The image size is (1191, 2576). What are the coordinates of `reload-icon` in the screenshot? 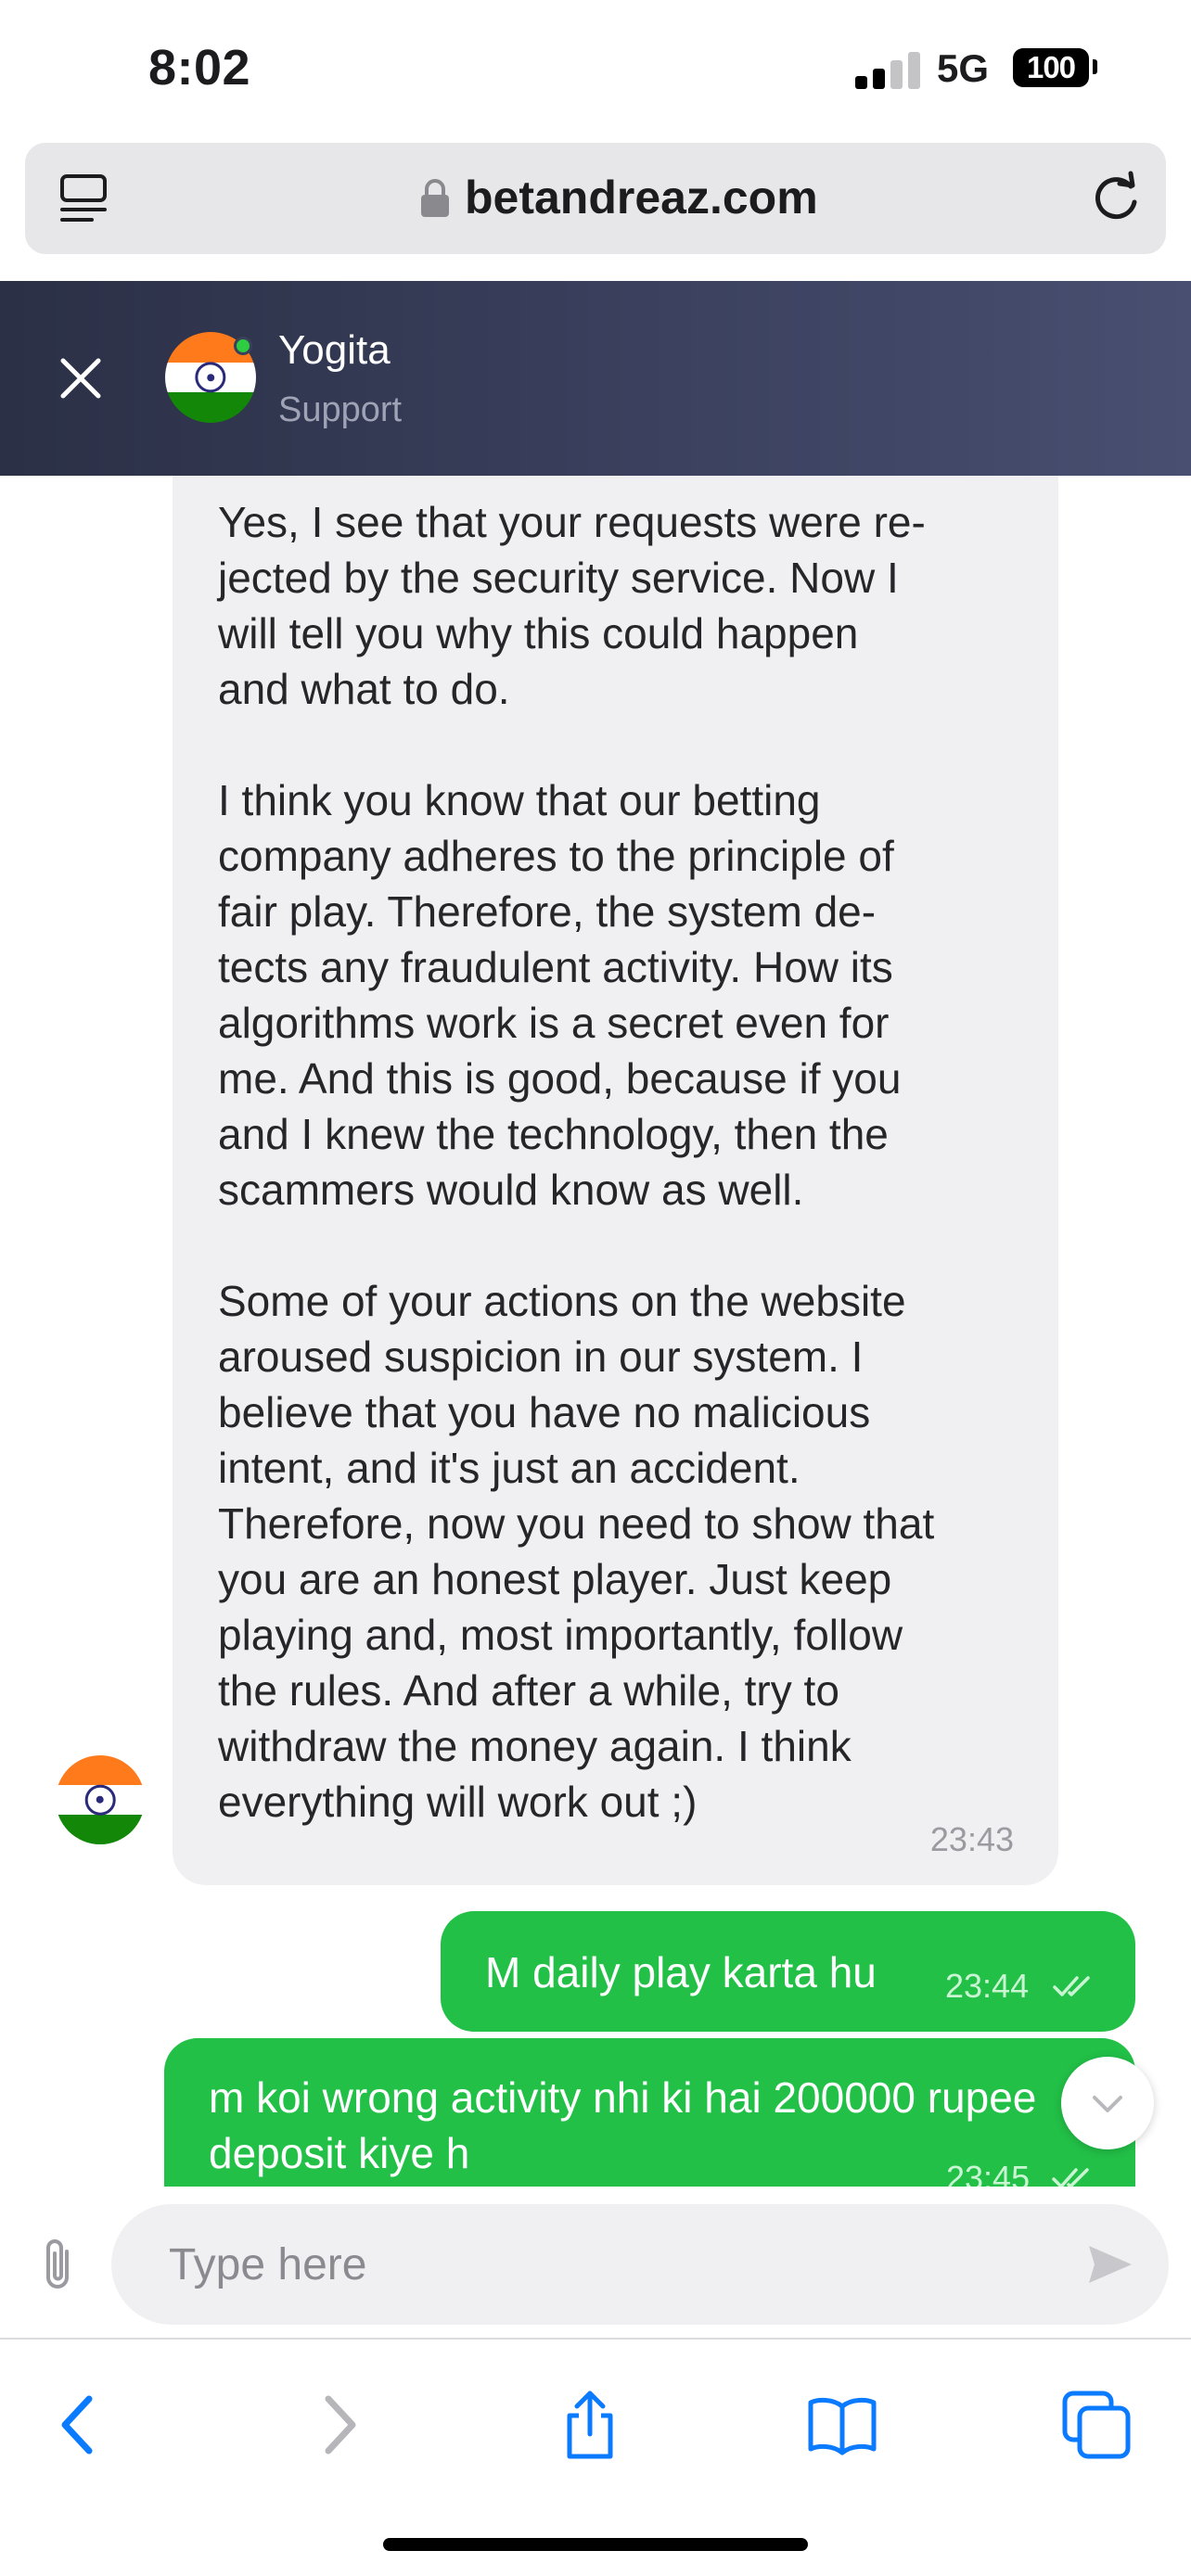 It's located at (1116, 198).